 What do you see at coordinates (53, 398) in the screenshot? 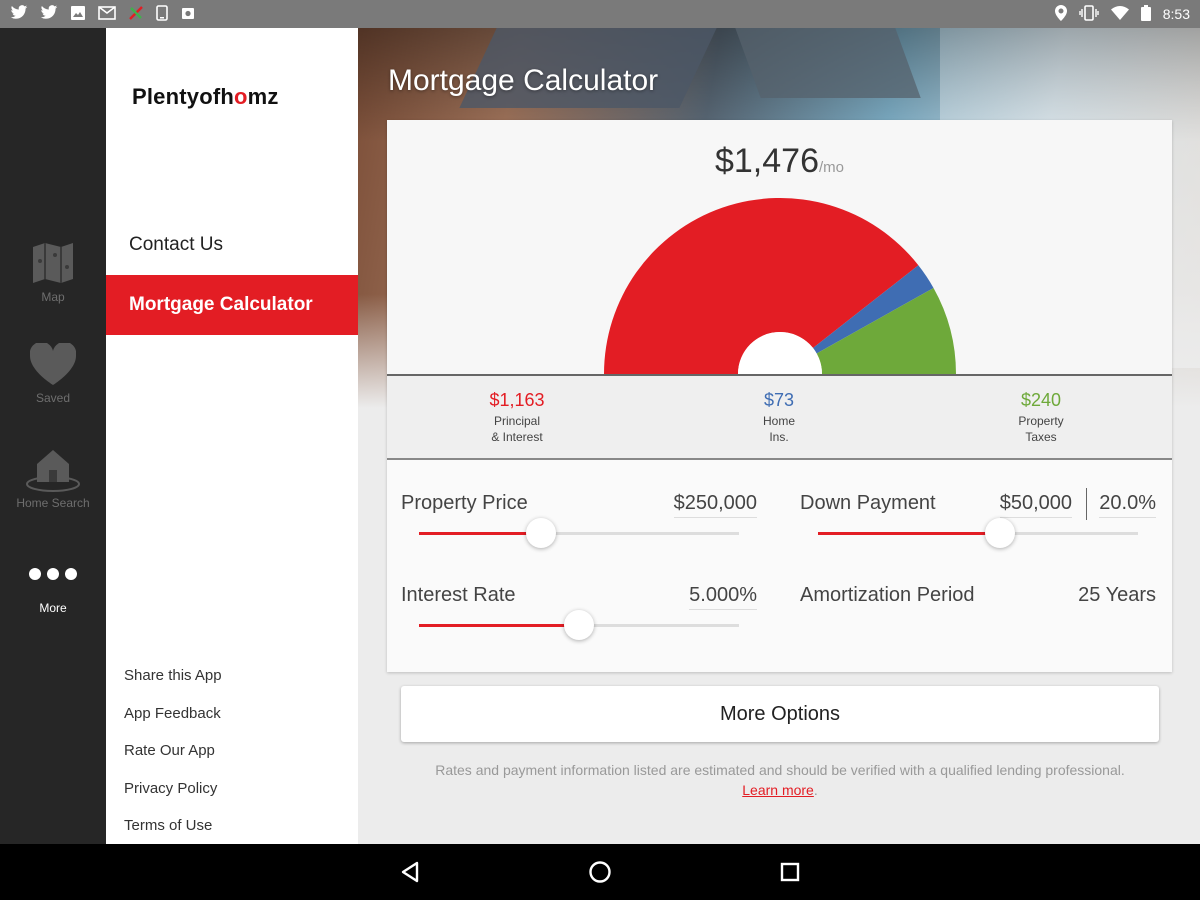
I see `rail-item-label: Saved` at bounding box center [53, 398].